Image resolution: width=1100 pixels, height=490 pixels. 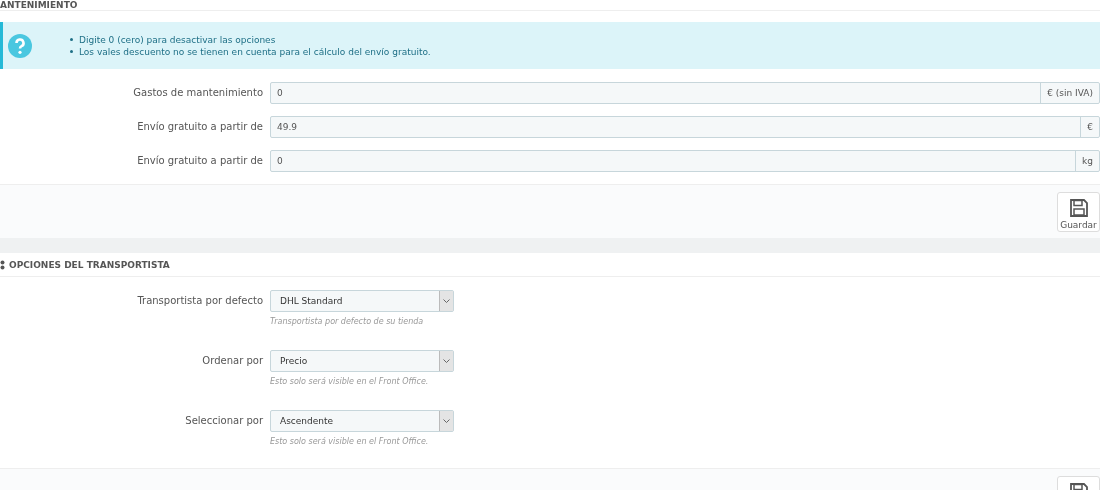 What do you see at coordinates (685, 161) in the screenshot?
I see `input-field: 0 kg` at bounding box center [685, 161].